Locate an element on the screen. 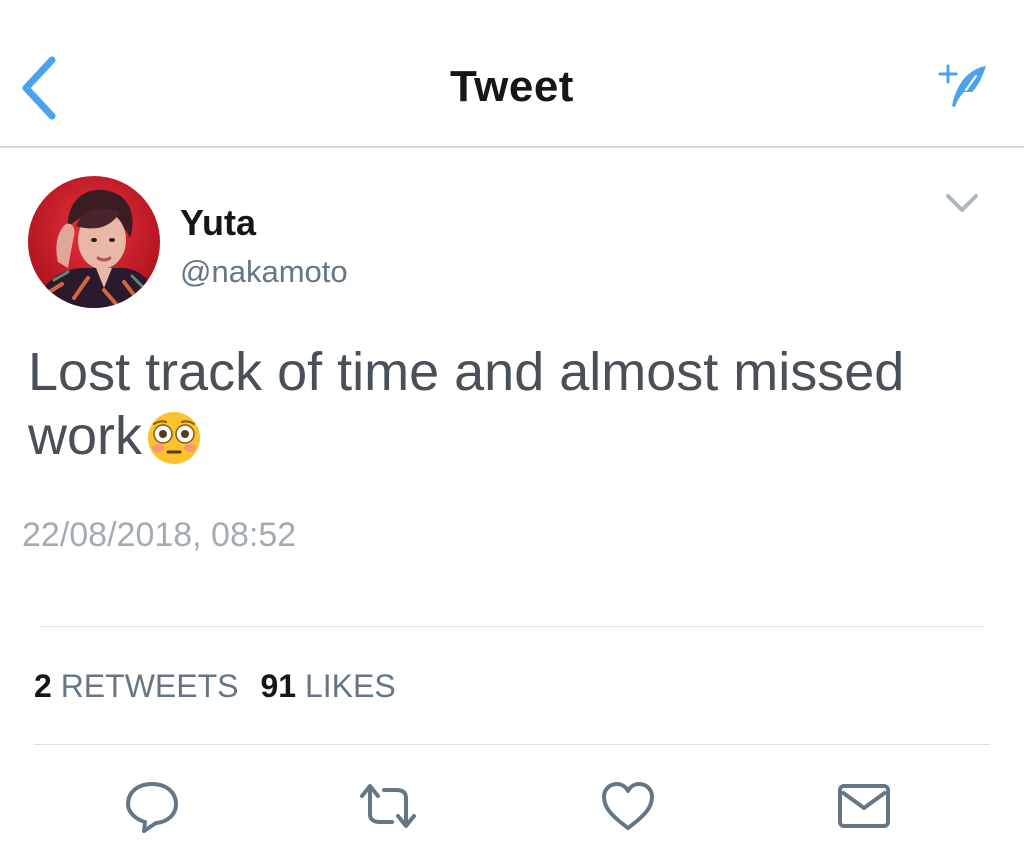  avatar-image is located at coordinates (94, 242).